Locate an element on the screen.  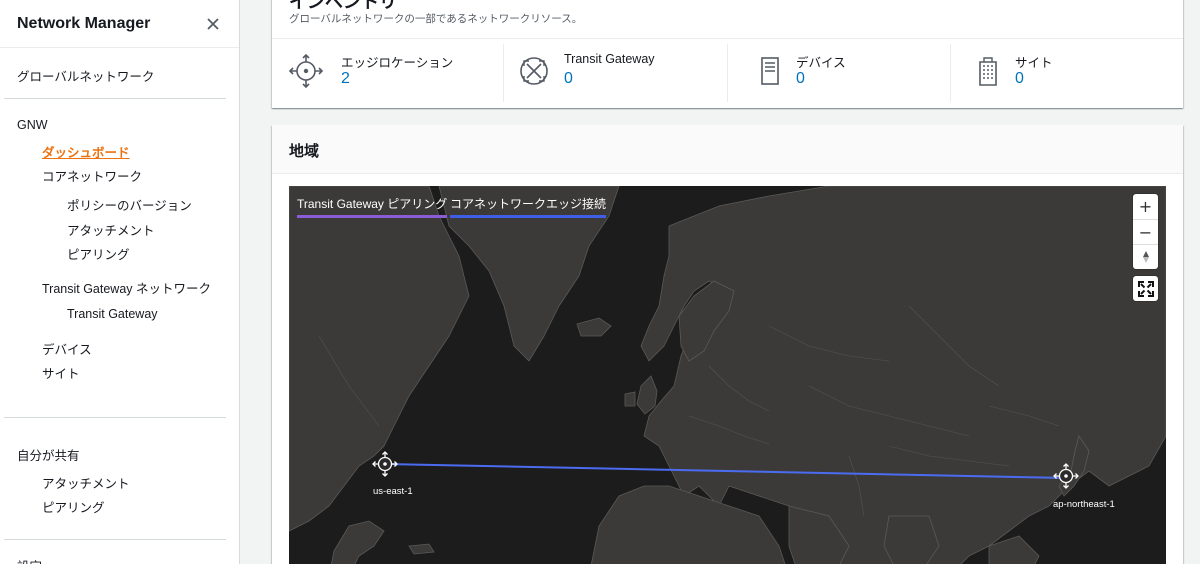
legend-label: コアネットワークエッジ接続 is located at coordinates (528, 204).